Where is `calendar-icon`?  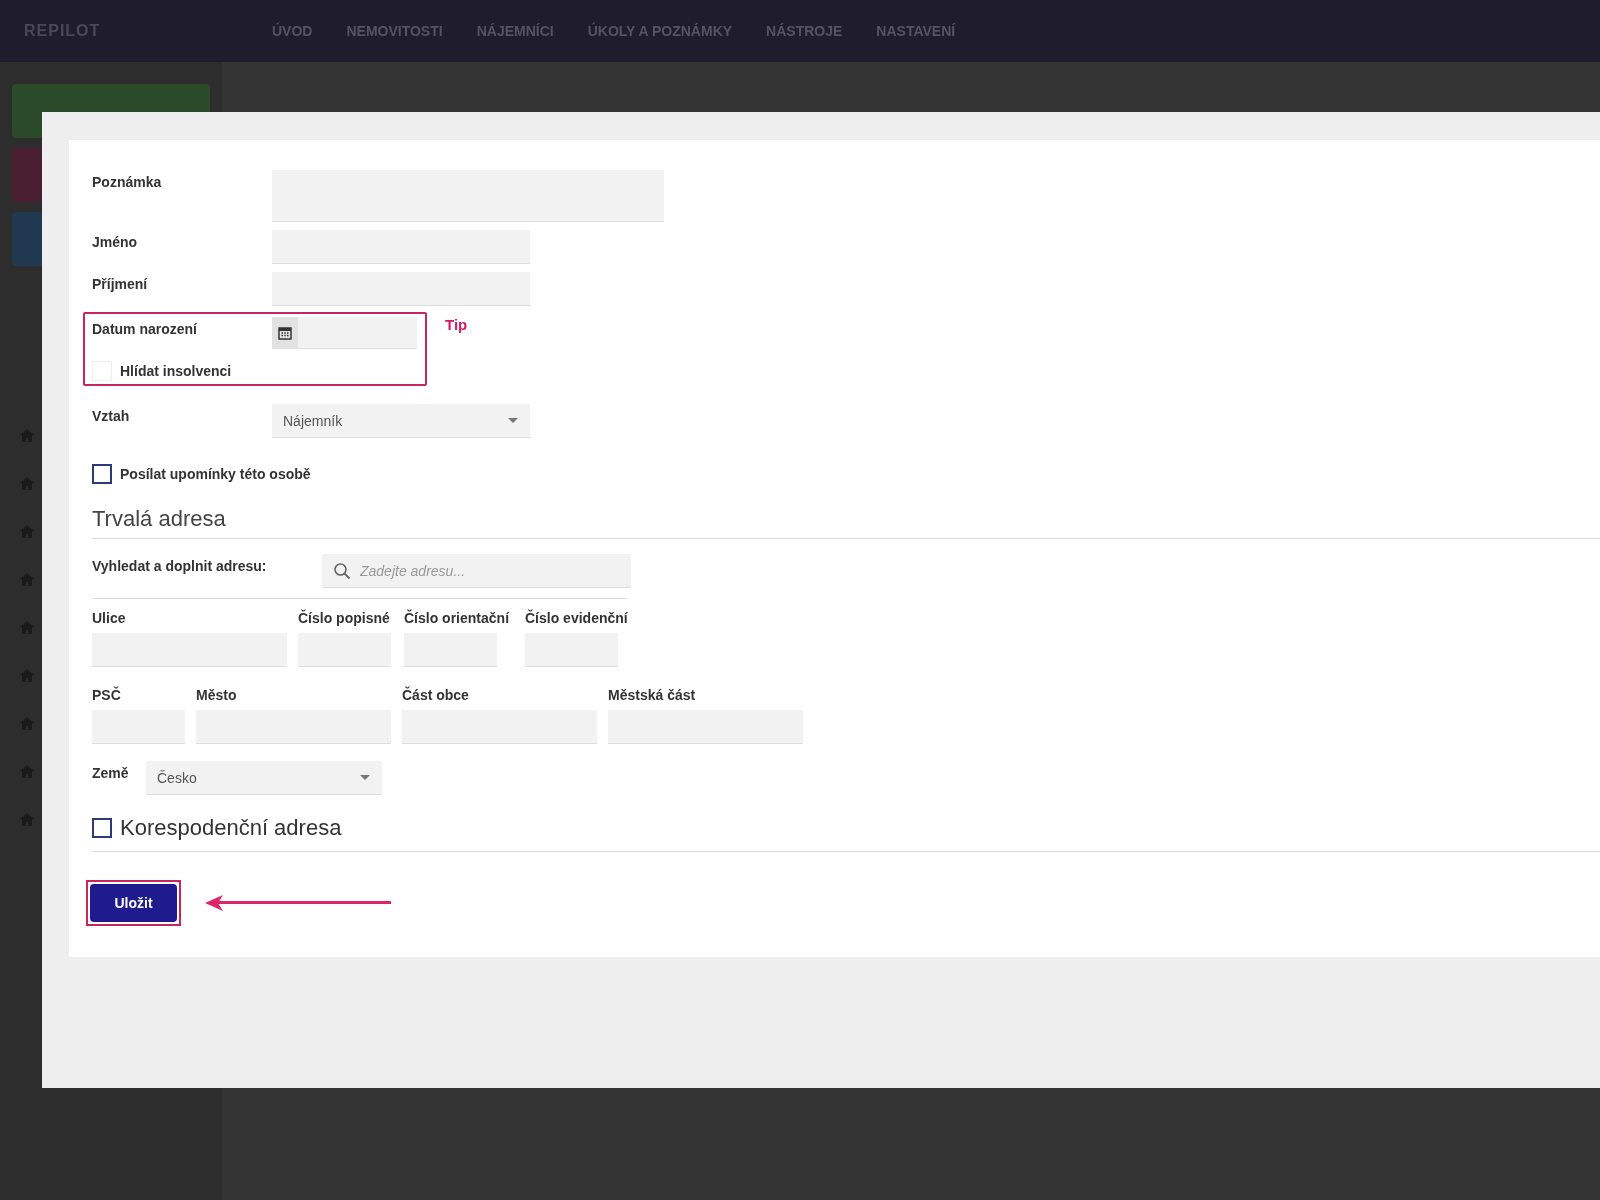 calendar-icon is located at coordinates (285, 332).